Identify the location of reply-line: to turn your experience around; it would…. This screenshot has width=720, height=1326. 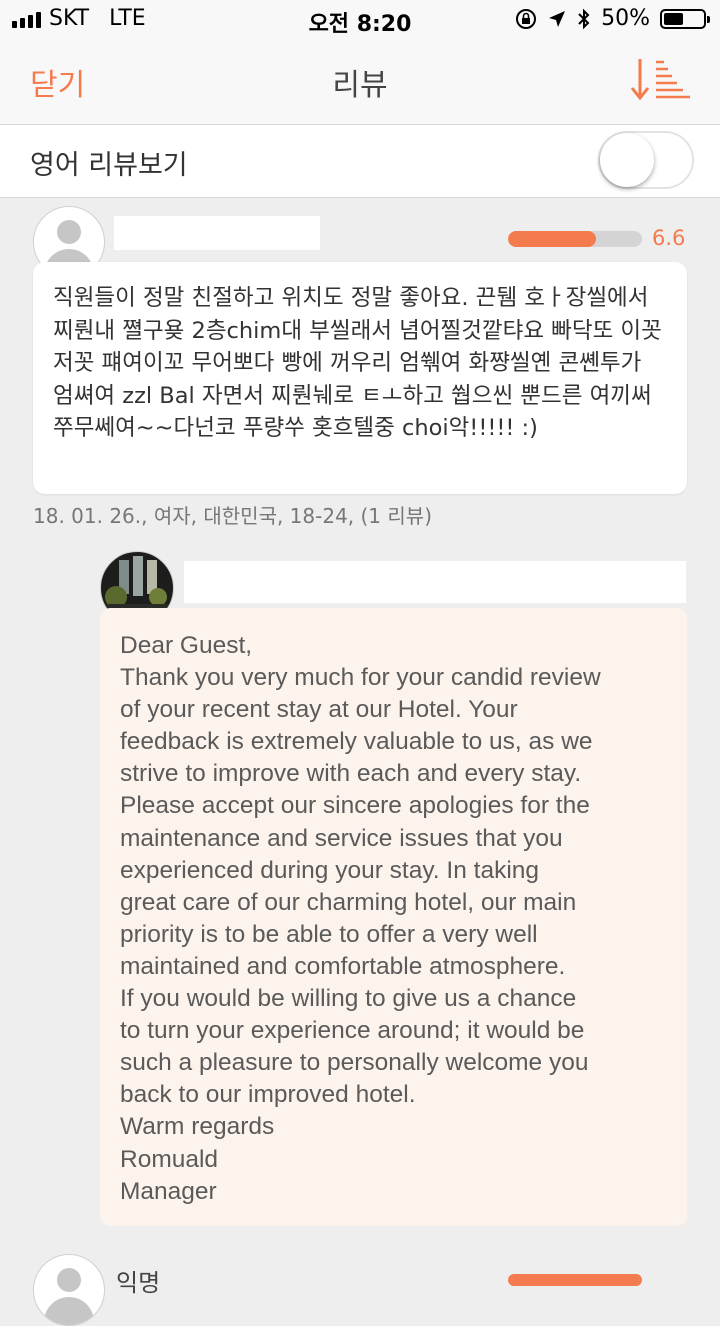
(352, 1031).